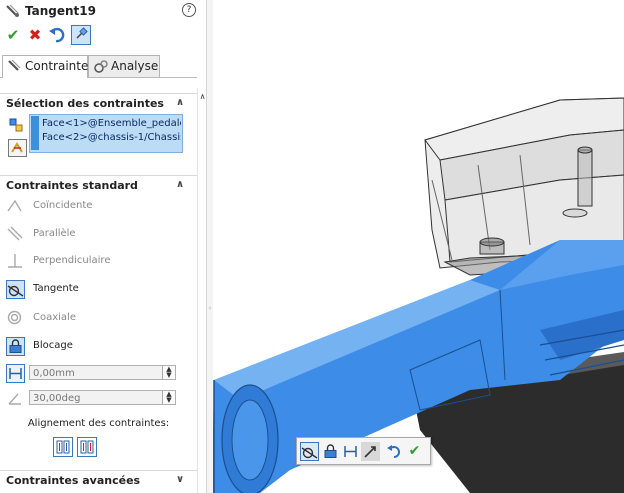 This screenshot has height=493, width=624. Describe the element at coordinates (14, 205) in the screenshot. I see `coincident-icon` at that location.